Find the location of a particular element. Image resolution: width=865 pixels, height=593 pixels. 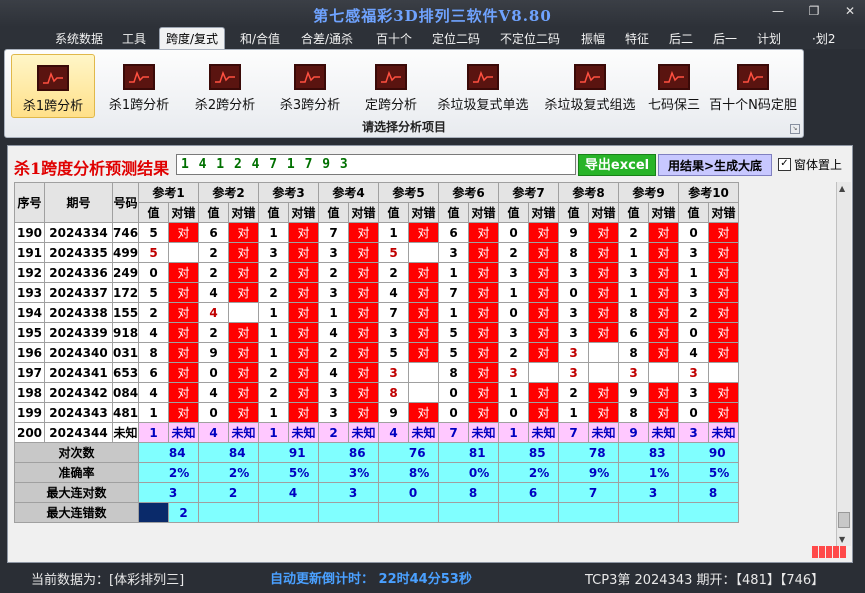

ribbon-button-4: 定跨分析 is located at coordinates (391, 86).